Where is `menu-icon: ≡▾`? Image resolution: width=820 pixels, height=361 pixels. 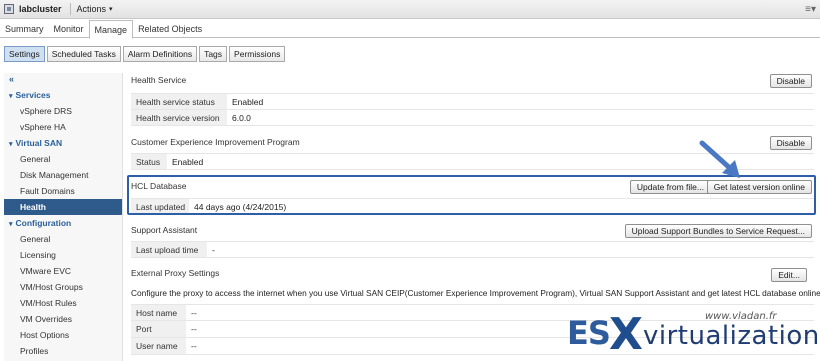
menu-icon: ≡▾ is located at coordinates (810, 9).